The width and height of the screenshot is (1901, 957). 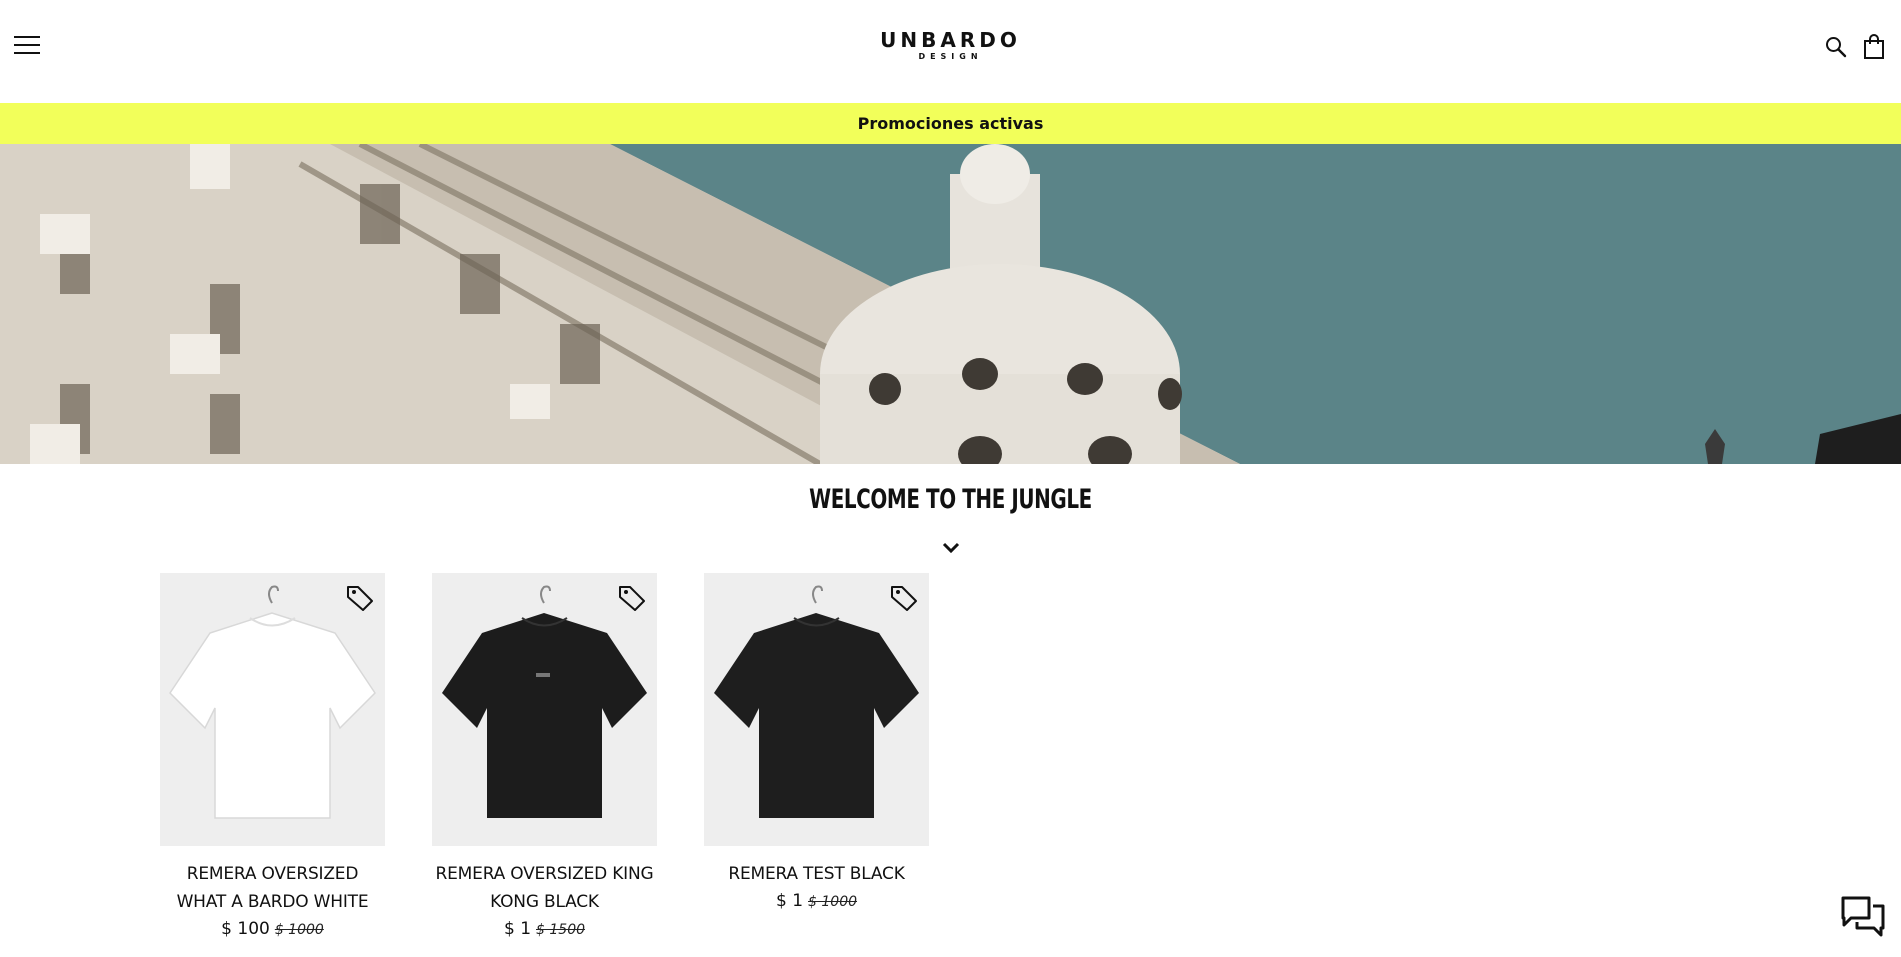 I want to click on site-logo: UNBARDO DESIGN, so click(x=950, y=46).